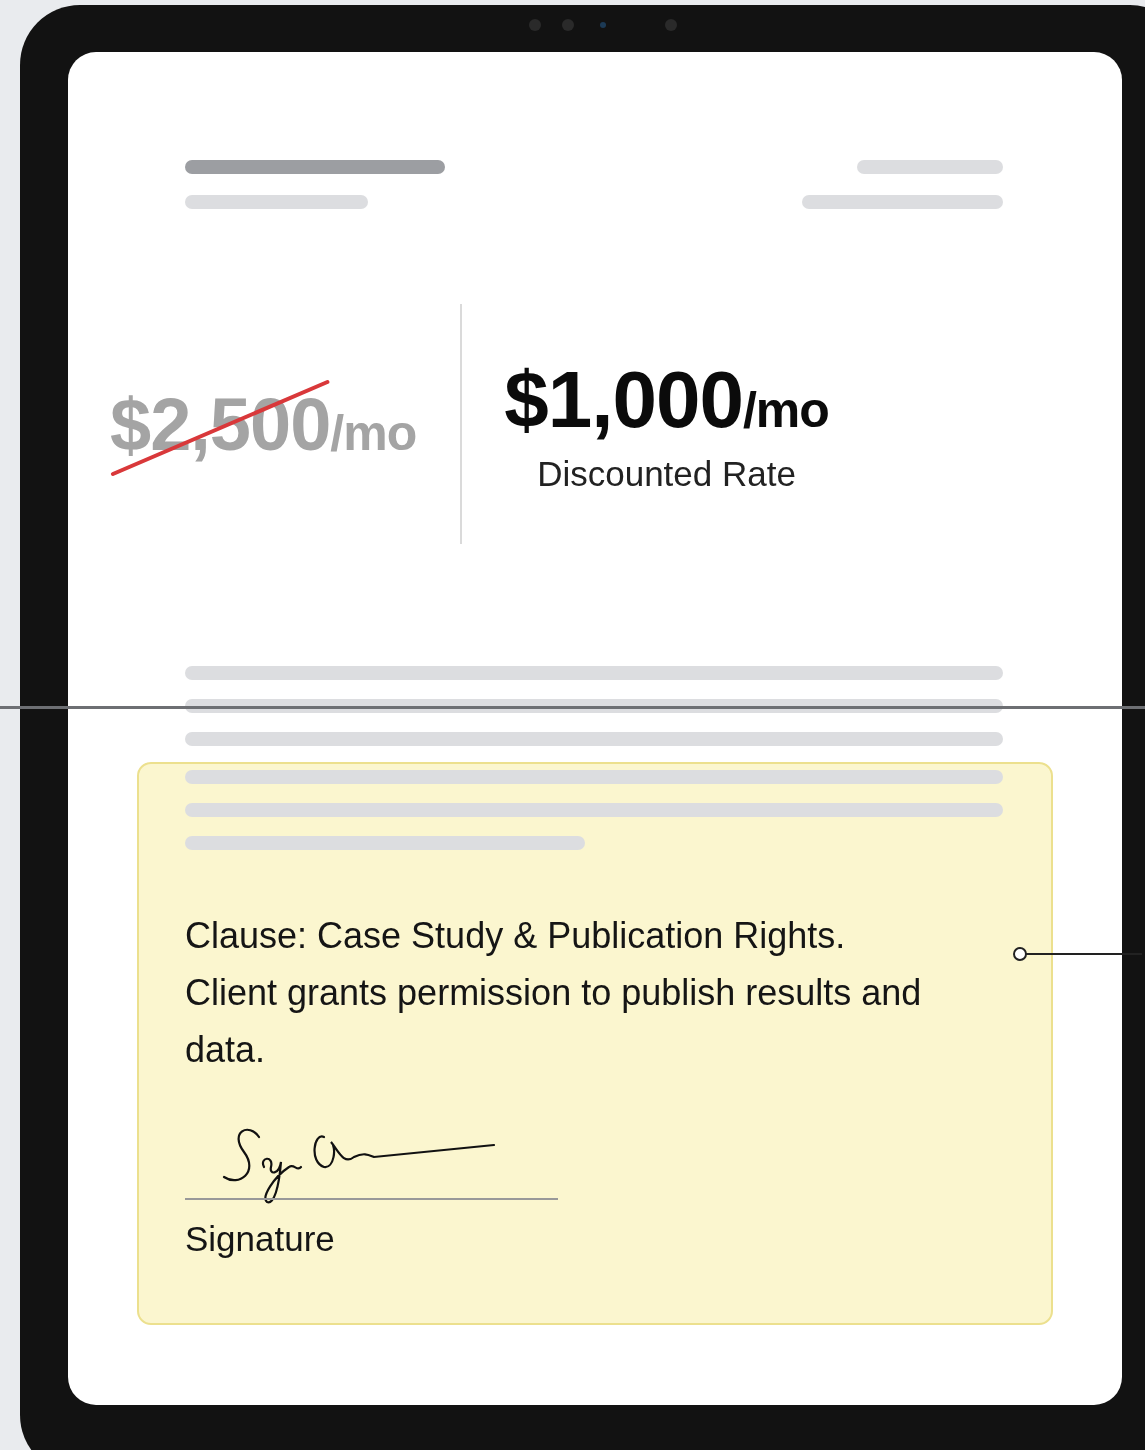  I want to click on discount-label: Discounted Rate, so click(666, 474).